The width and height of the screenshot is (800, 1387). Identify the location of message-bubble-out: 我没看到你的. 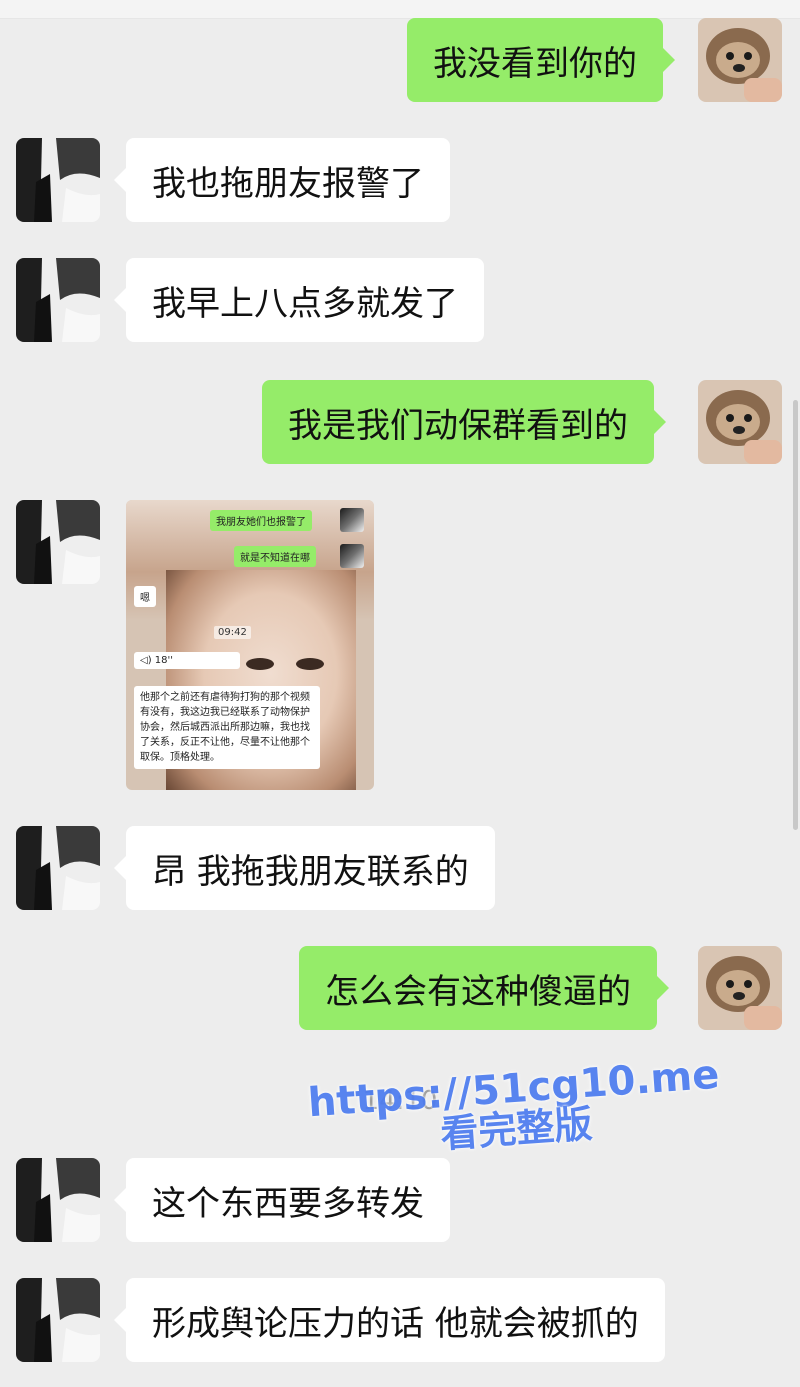
(541, 60).